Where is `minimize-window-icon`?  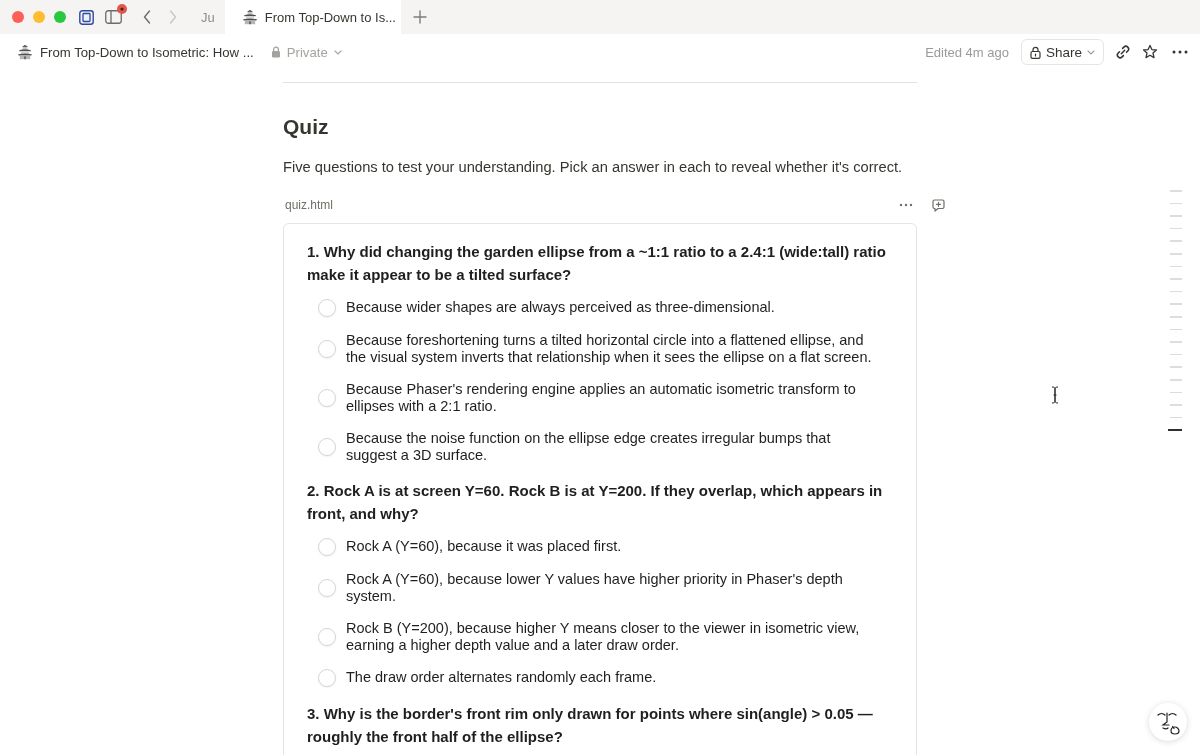
minimize-window-icon is located at coordinates (39, 17).